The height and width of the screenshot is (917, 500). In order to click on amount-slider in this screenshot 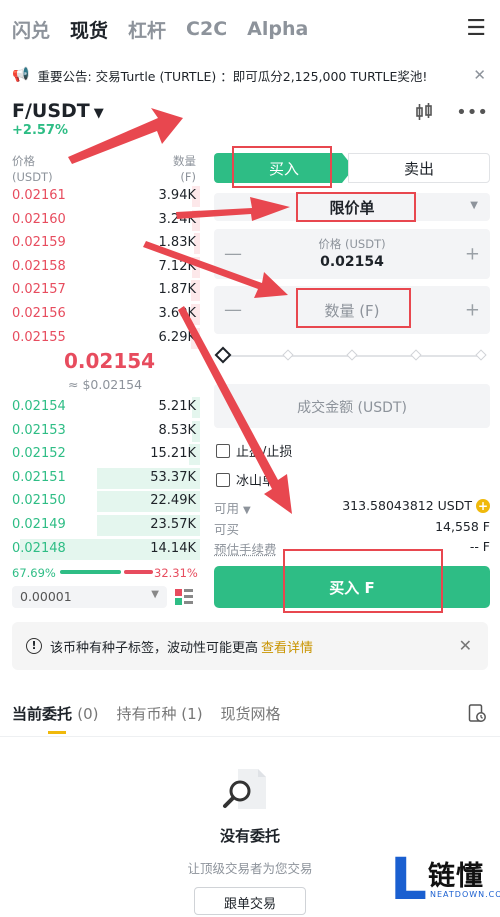, I will do `click(350, 355)`.